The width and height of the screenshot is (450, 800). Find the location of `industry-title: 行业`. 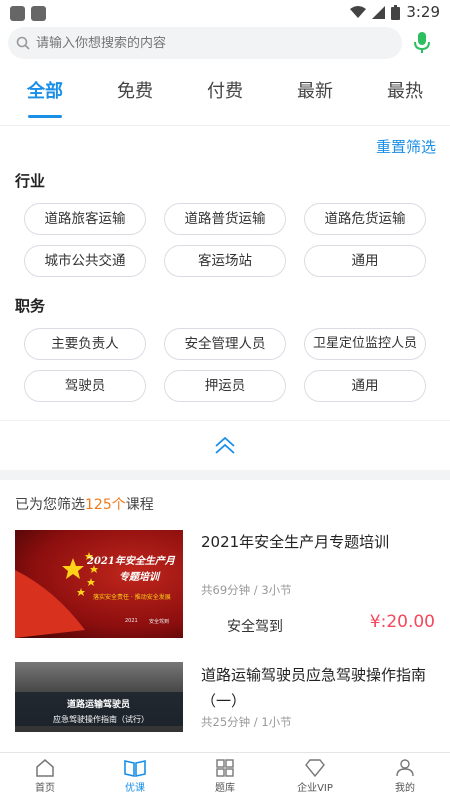

industry-title: 行业 is located at coordinates (30, 181).